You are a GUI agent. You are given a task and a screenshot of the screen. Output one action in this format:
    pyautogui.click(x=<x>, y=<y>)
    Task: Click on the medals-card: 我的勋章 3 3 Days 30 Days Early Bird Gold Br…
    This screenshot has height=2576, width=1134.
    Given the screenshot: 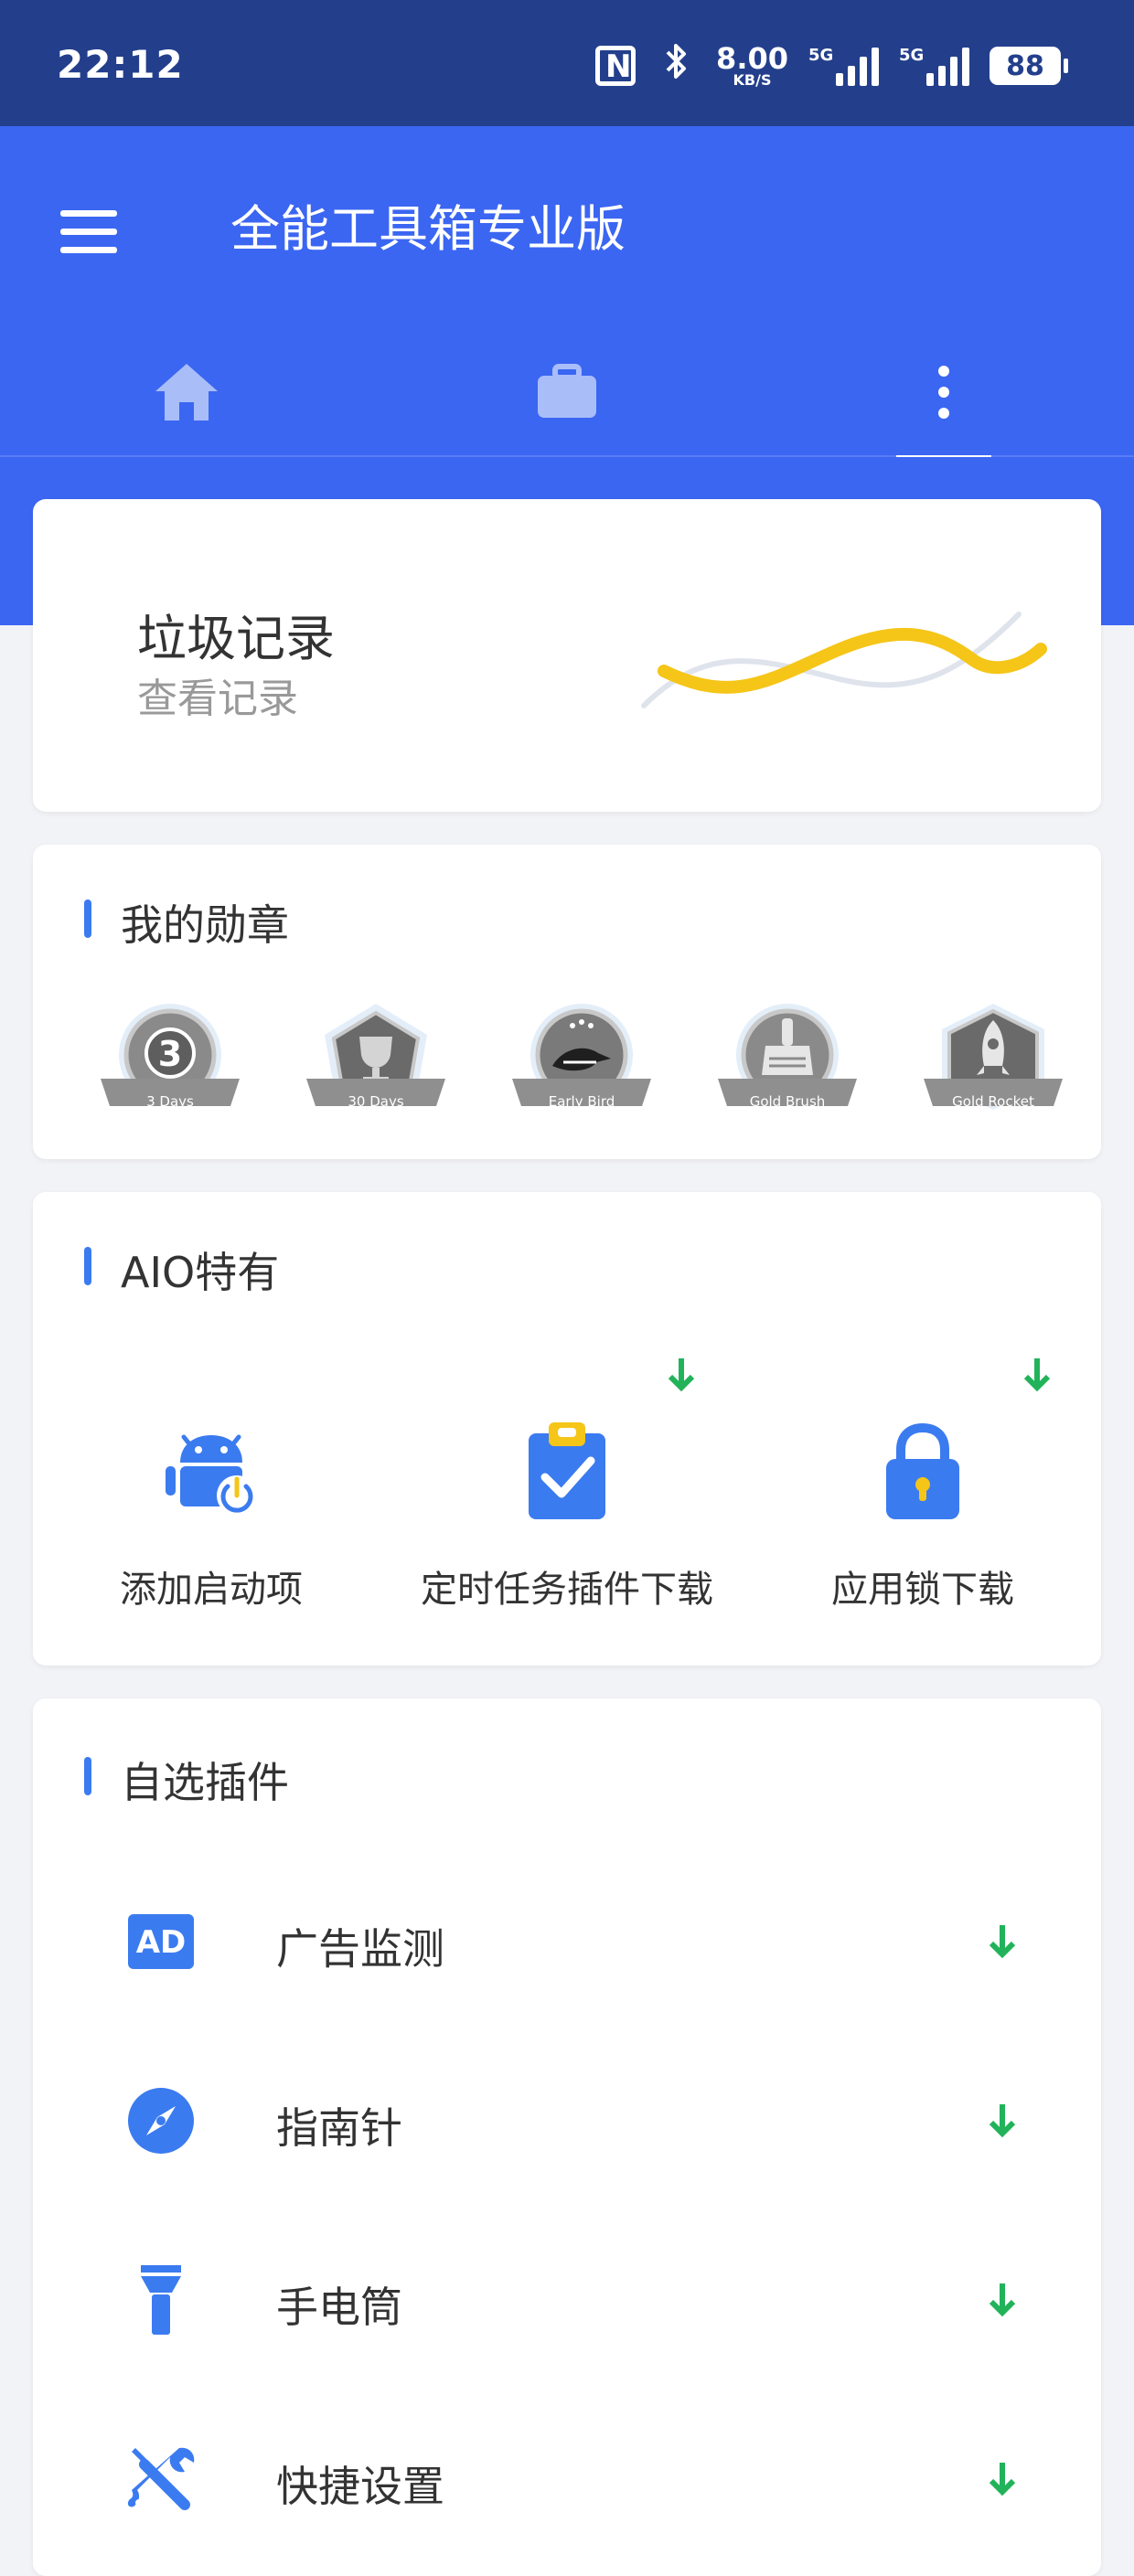 What is the action you would take?
    pyautogui.click(x=567, y=1002)
    